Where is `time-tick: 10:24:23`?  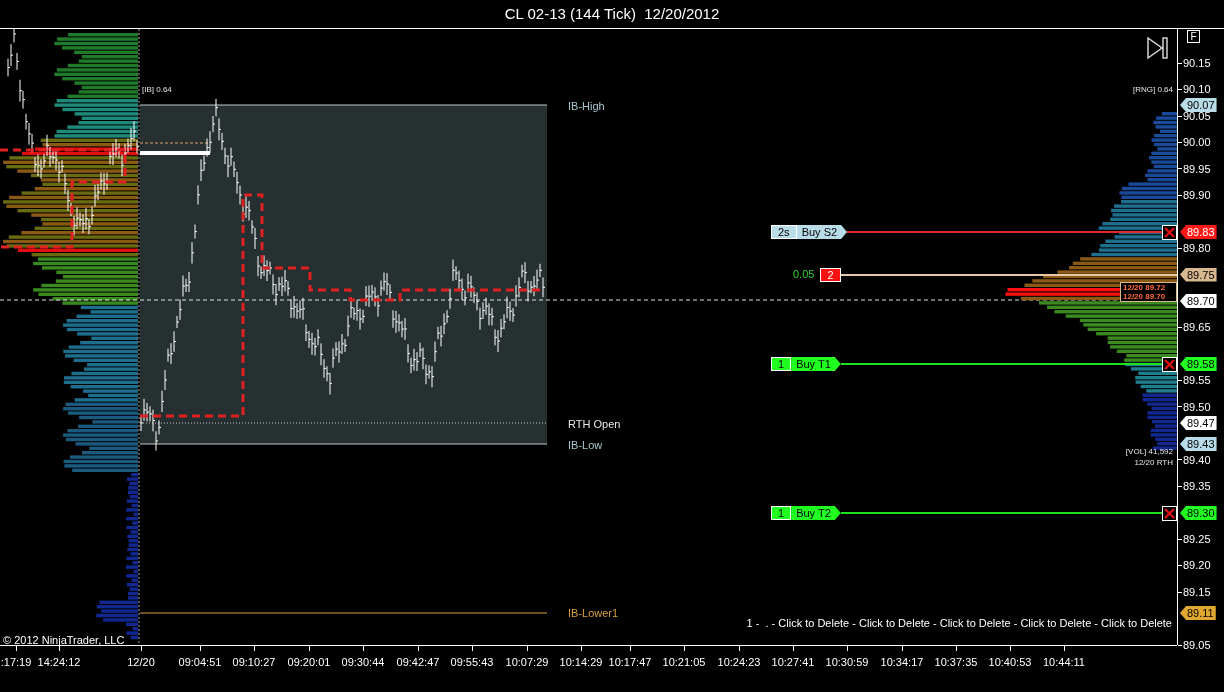 time-tick: 10:24:23 is located at coordinates (739, 662).